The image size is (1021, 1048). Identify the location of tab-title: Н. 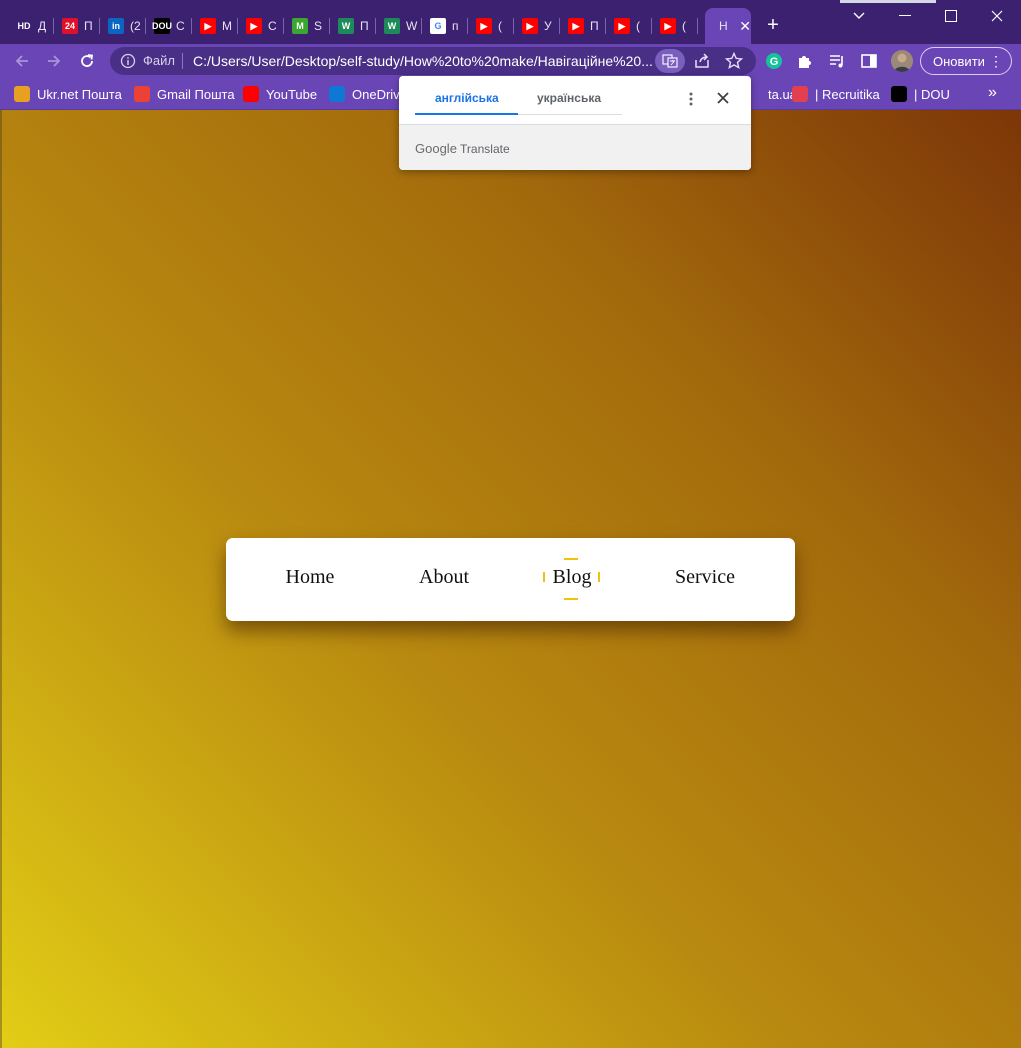
(723, 26).